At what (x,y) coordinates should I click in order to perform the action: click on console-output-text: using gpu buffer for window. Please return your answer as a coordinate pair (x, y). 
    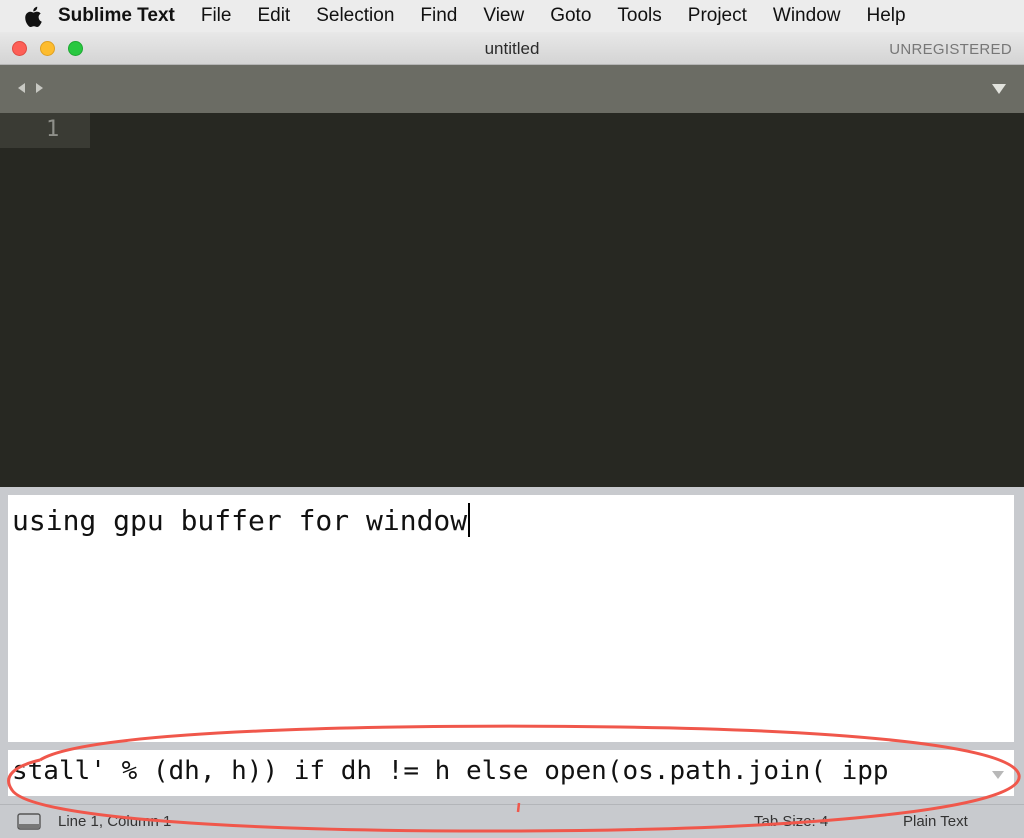
    Looking at the image, I should click on (240, 520).